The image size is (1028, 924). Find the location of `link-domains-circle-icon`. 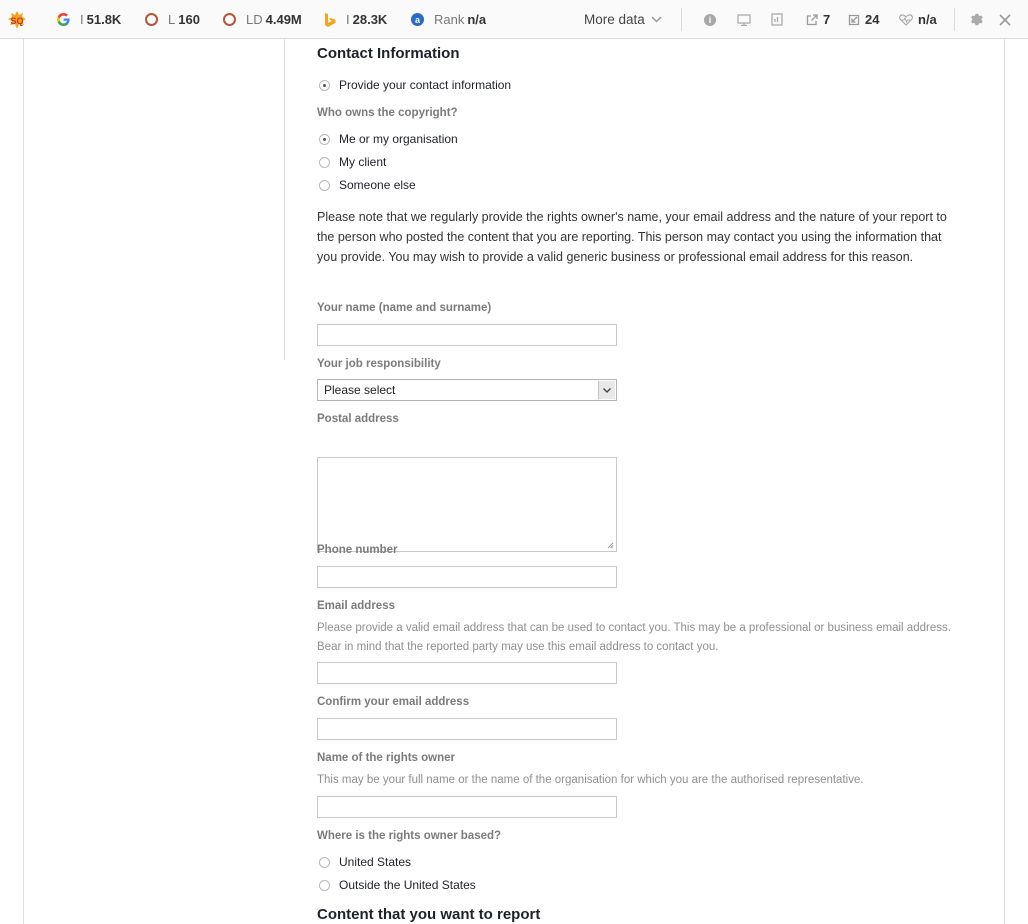

link-domains-circle-icon is located at coordinates (229, 19).